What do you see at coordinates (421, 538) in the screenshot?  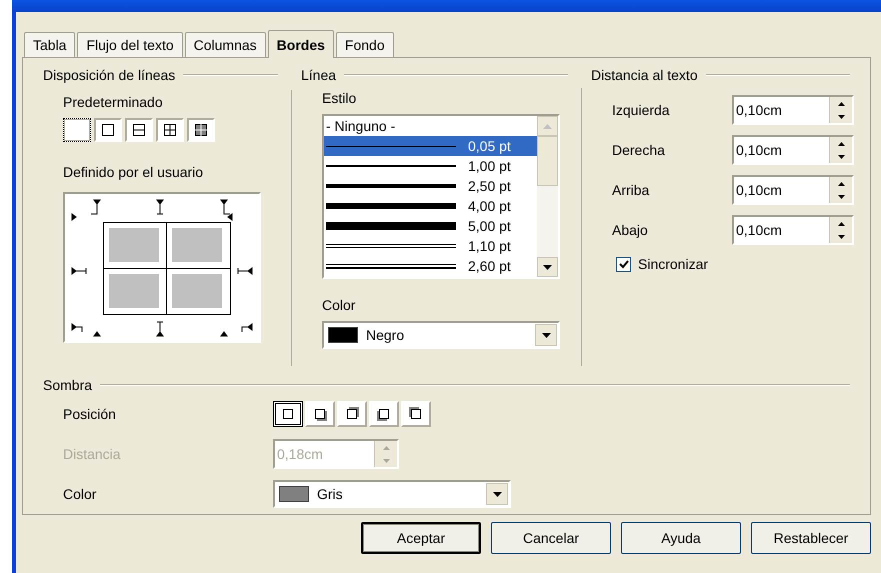 I see `dialog-button: Aceptar` at bounding box center [421, 538].